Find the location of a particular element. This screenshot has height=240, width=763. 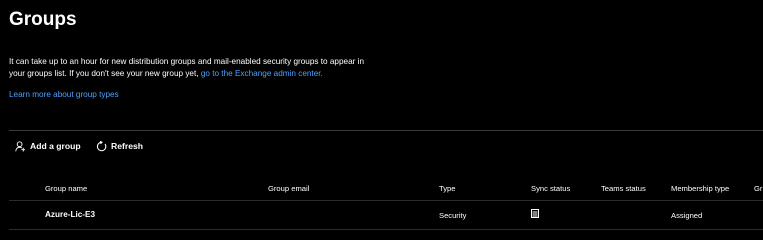

learn-more-link: Learn more about group types is located at coordinates (64, 95).